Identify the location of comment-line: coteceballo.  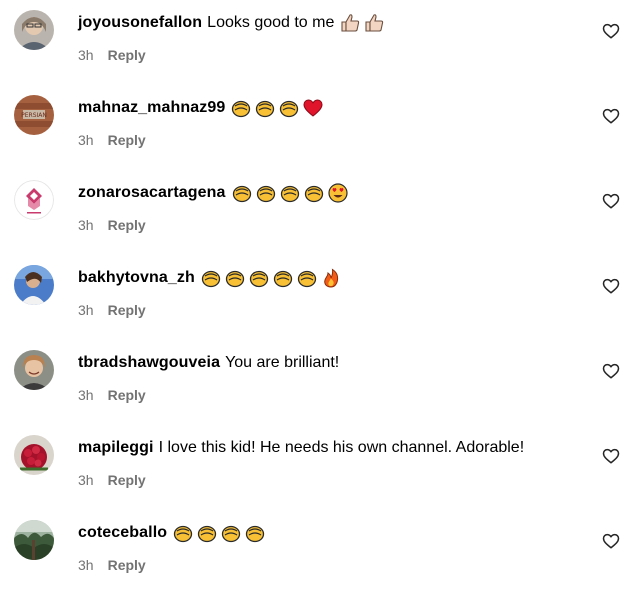
(172, 533).